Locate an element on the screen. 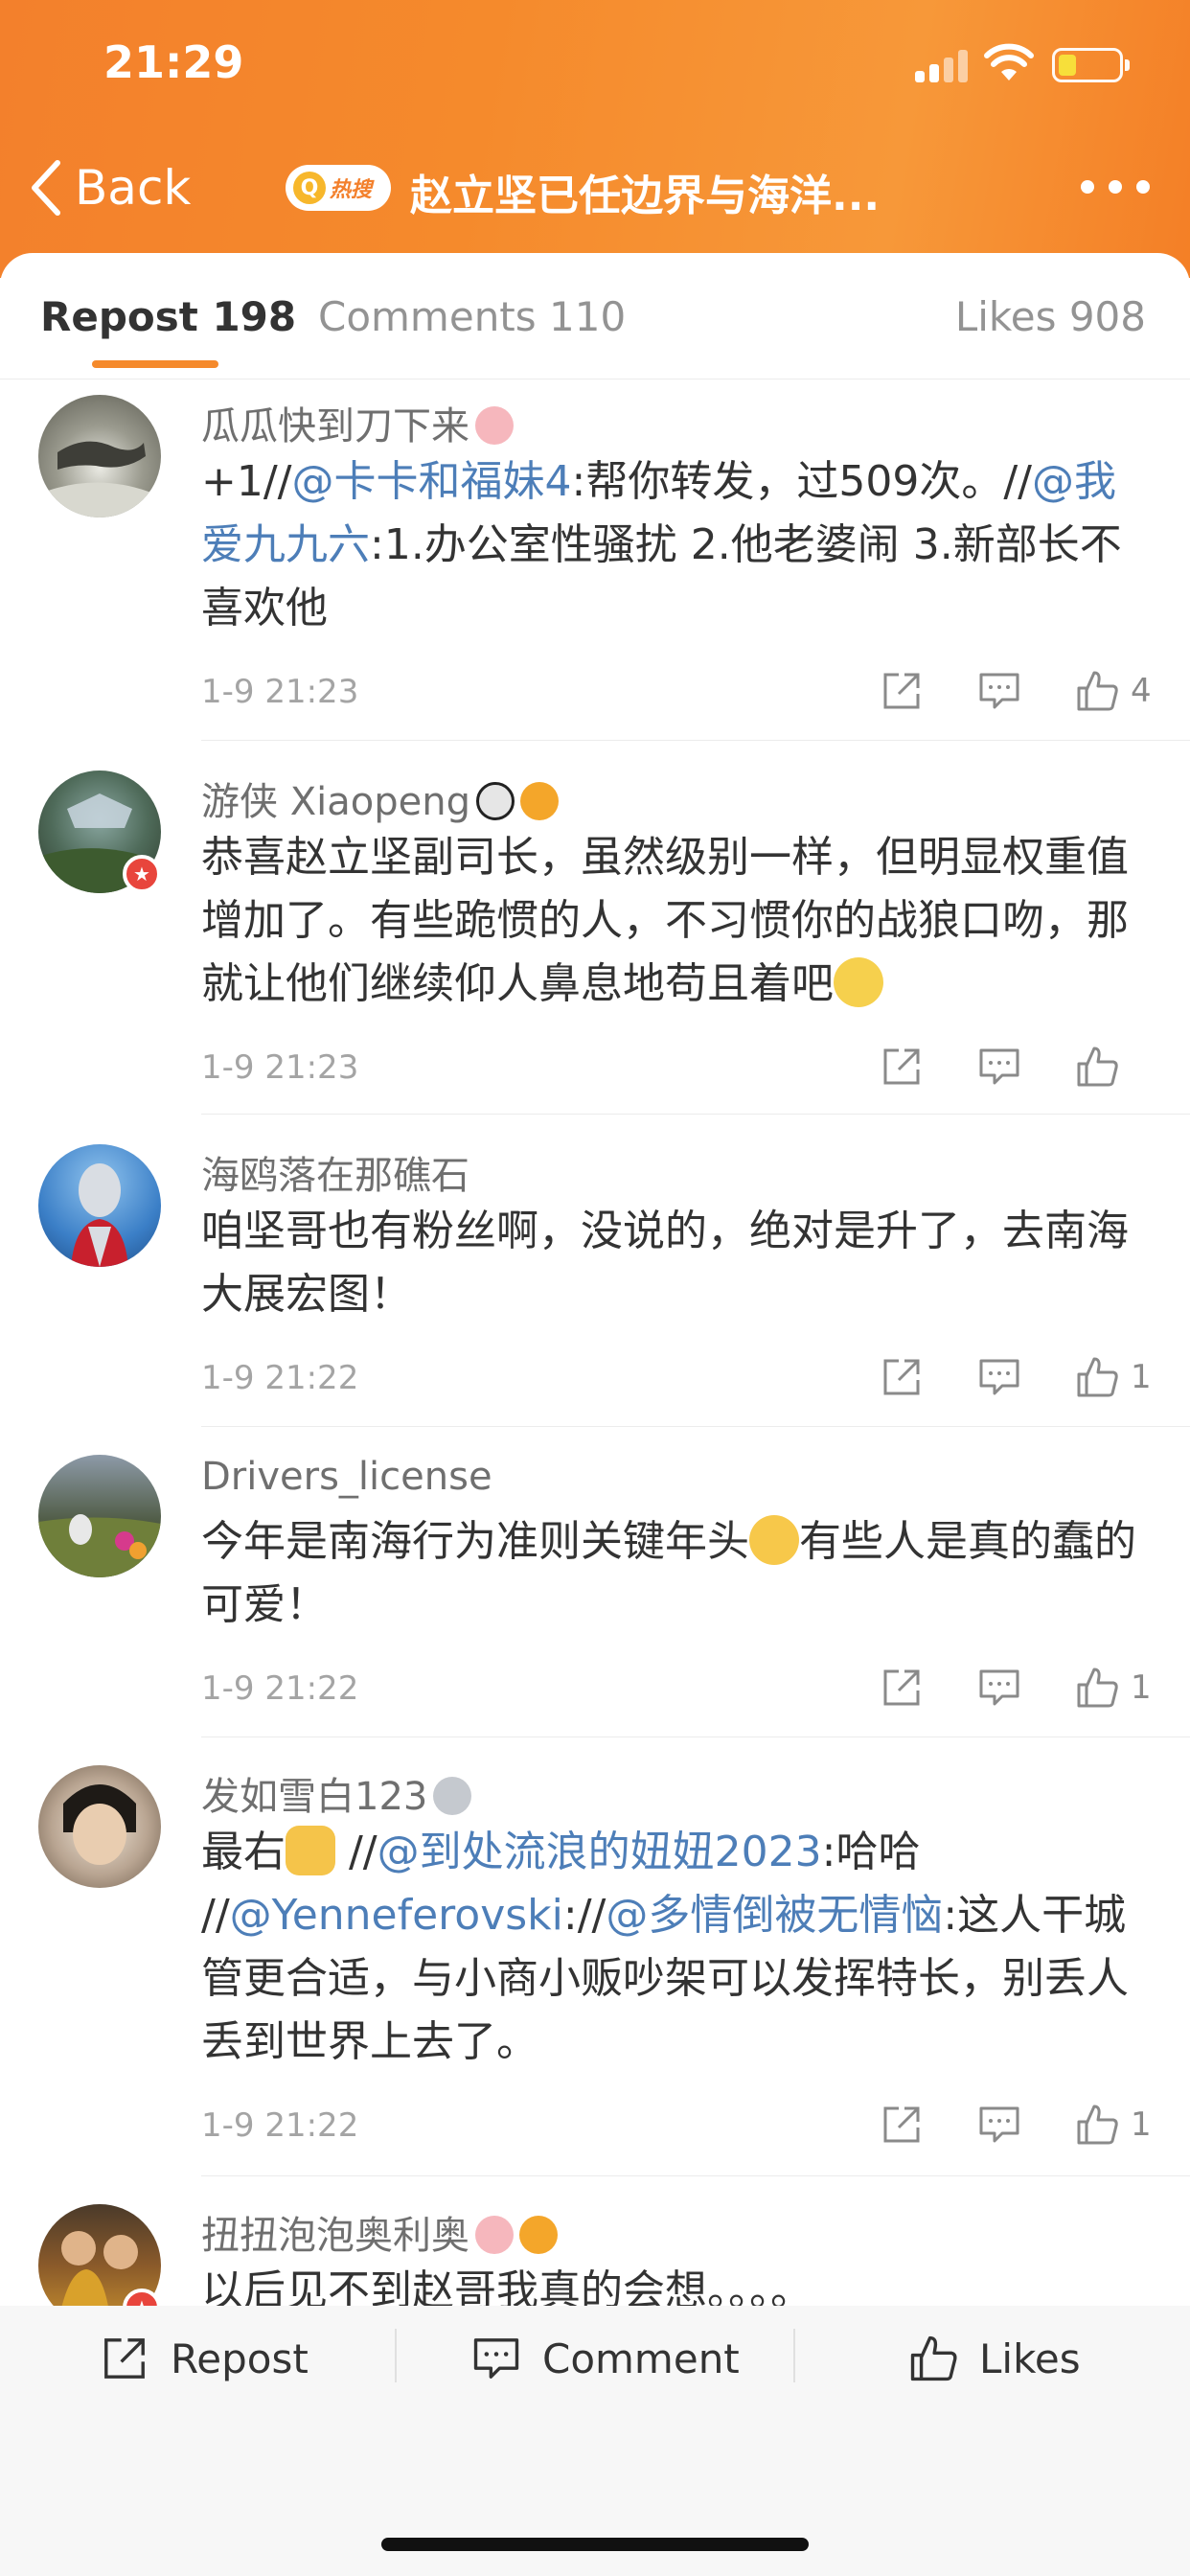 The height and width of the screenshot is (2576, 1190). mention-link: @多情倒被无情恼 is located at coordinates (775, 1915).